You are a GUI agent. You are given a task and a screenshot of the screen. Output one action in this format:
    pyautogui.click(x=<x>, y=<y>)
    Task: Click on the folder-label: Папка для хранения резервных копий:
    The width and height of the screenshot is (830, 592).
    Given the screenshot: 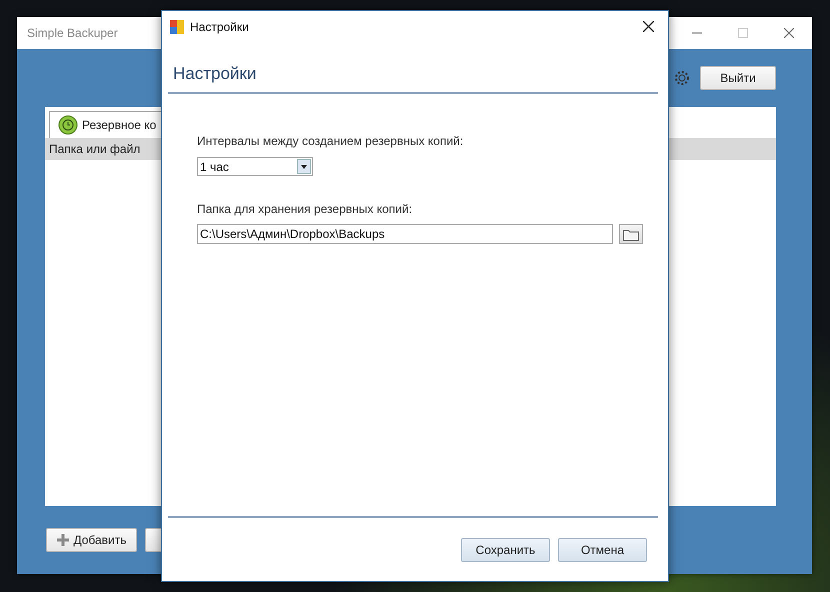 What is the action you would take?
    pyautogui.click(x=305, y=209)
    